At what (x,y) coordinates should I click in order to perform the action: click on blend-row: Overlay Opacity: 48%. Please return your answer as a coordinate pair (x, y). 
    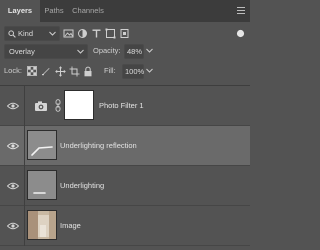
    Looking at the image, I should click on (125, 51).